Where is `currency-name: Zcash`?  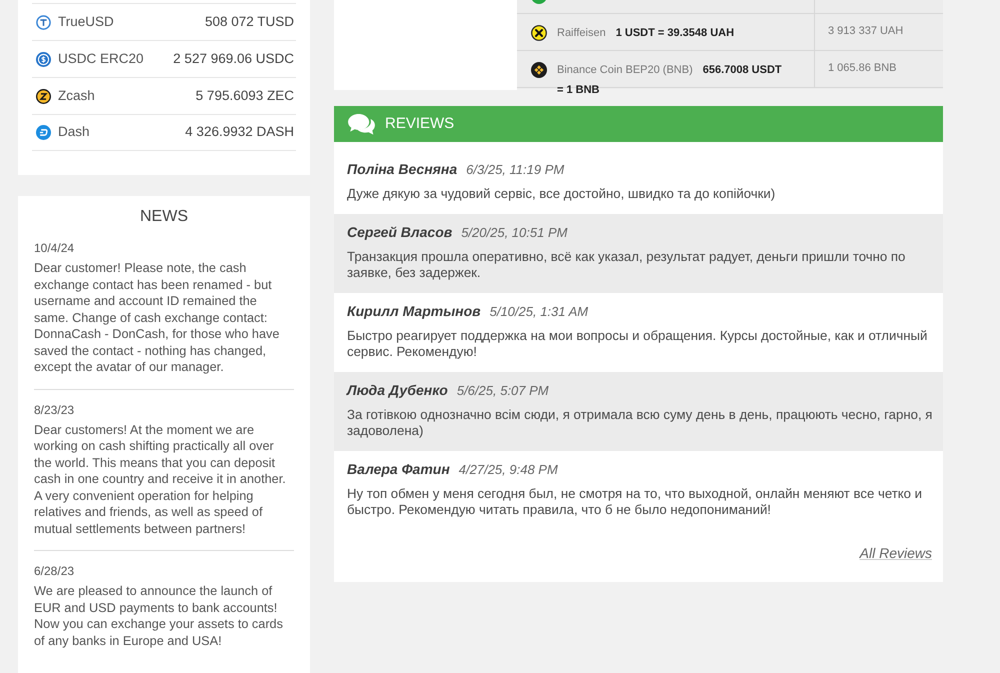
currency-name: Zcash is located at coordinates (76, 95).